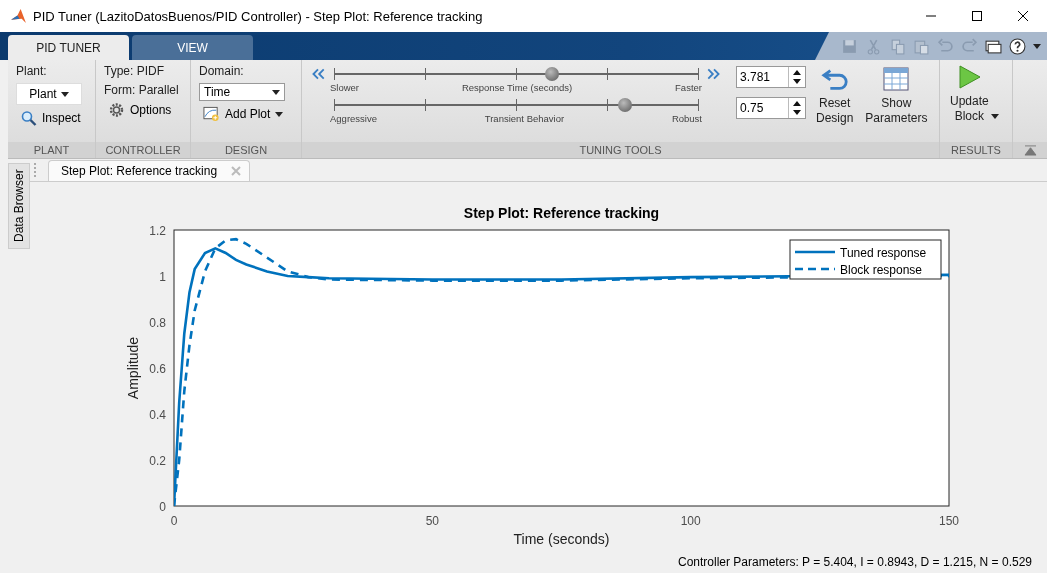 The width and height of the screenshot is (1047, 573). I want to click on type-label: Type: PIDF, so click(135, 71).